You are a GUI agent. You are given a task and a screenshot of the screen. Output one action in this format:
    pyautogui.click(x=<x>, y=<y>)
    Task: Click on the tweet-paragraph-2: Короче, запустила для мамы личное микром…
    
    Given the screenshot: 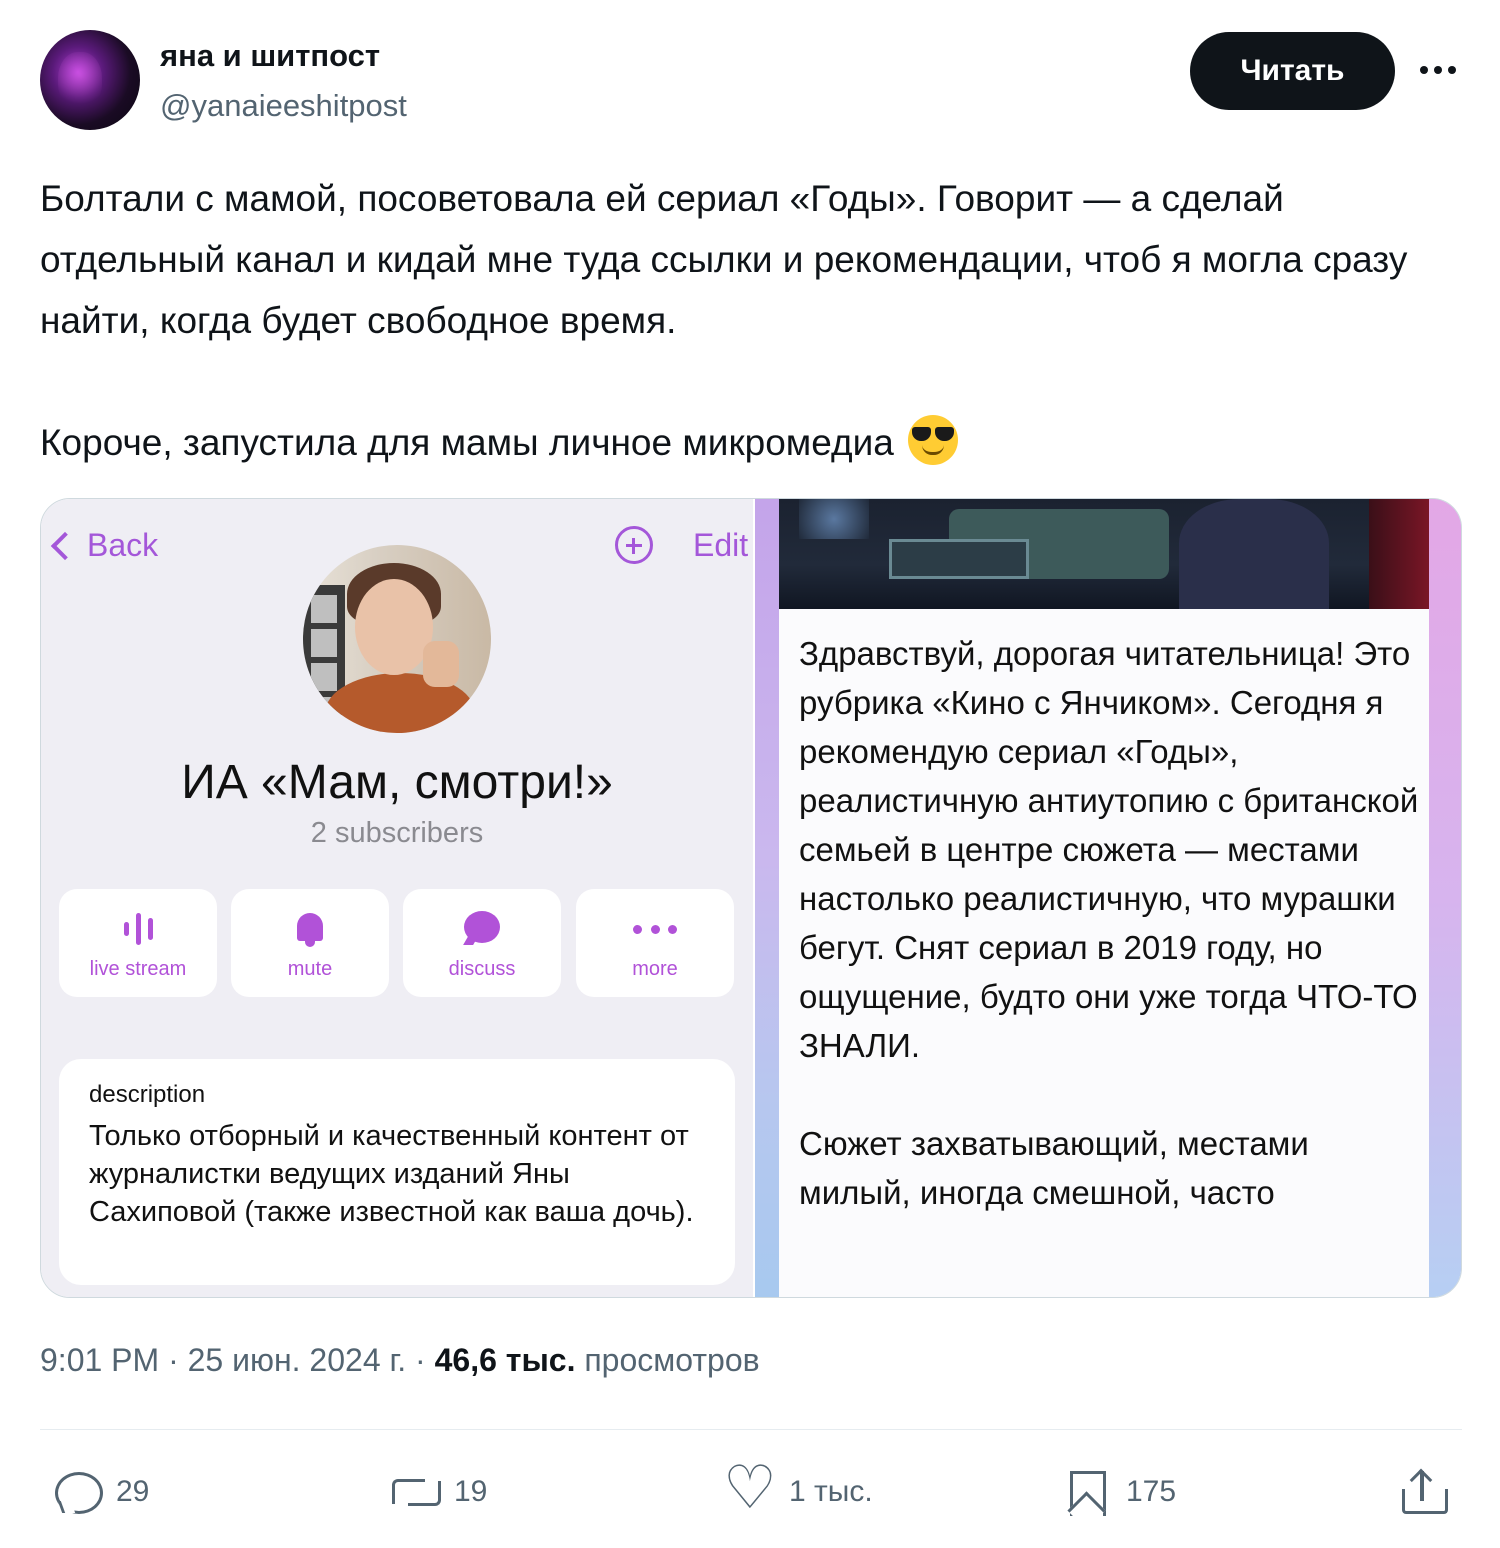 What is the action you would take?
    pyautogui.click(x=750, y=442)
    